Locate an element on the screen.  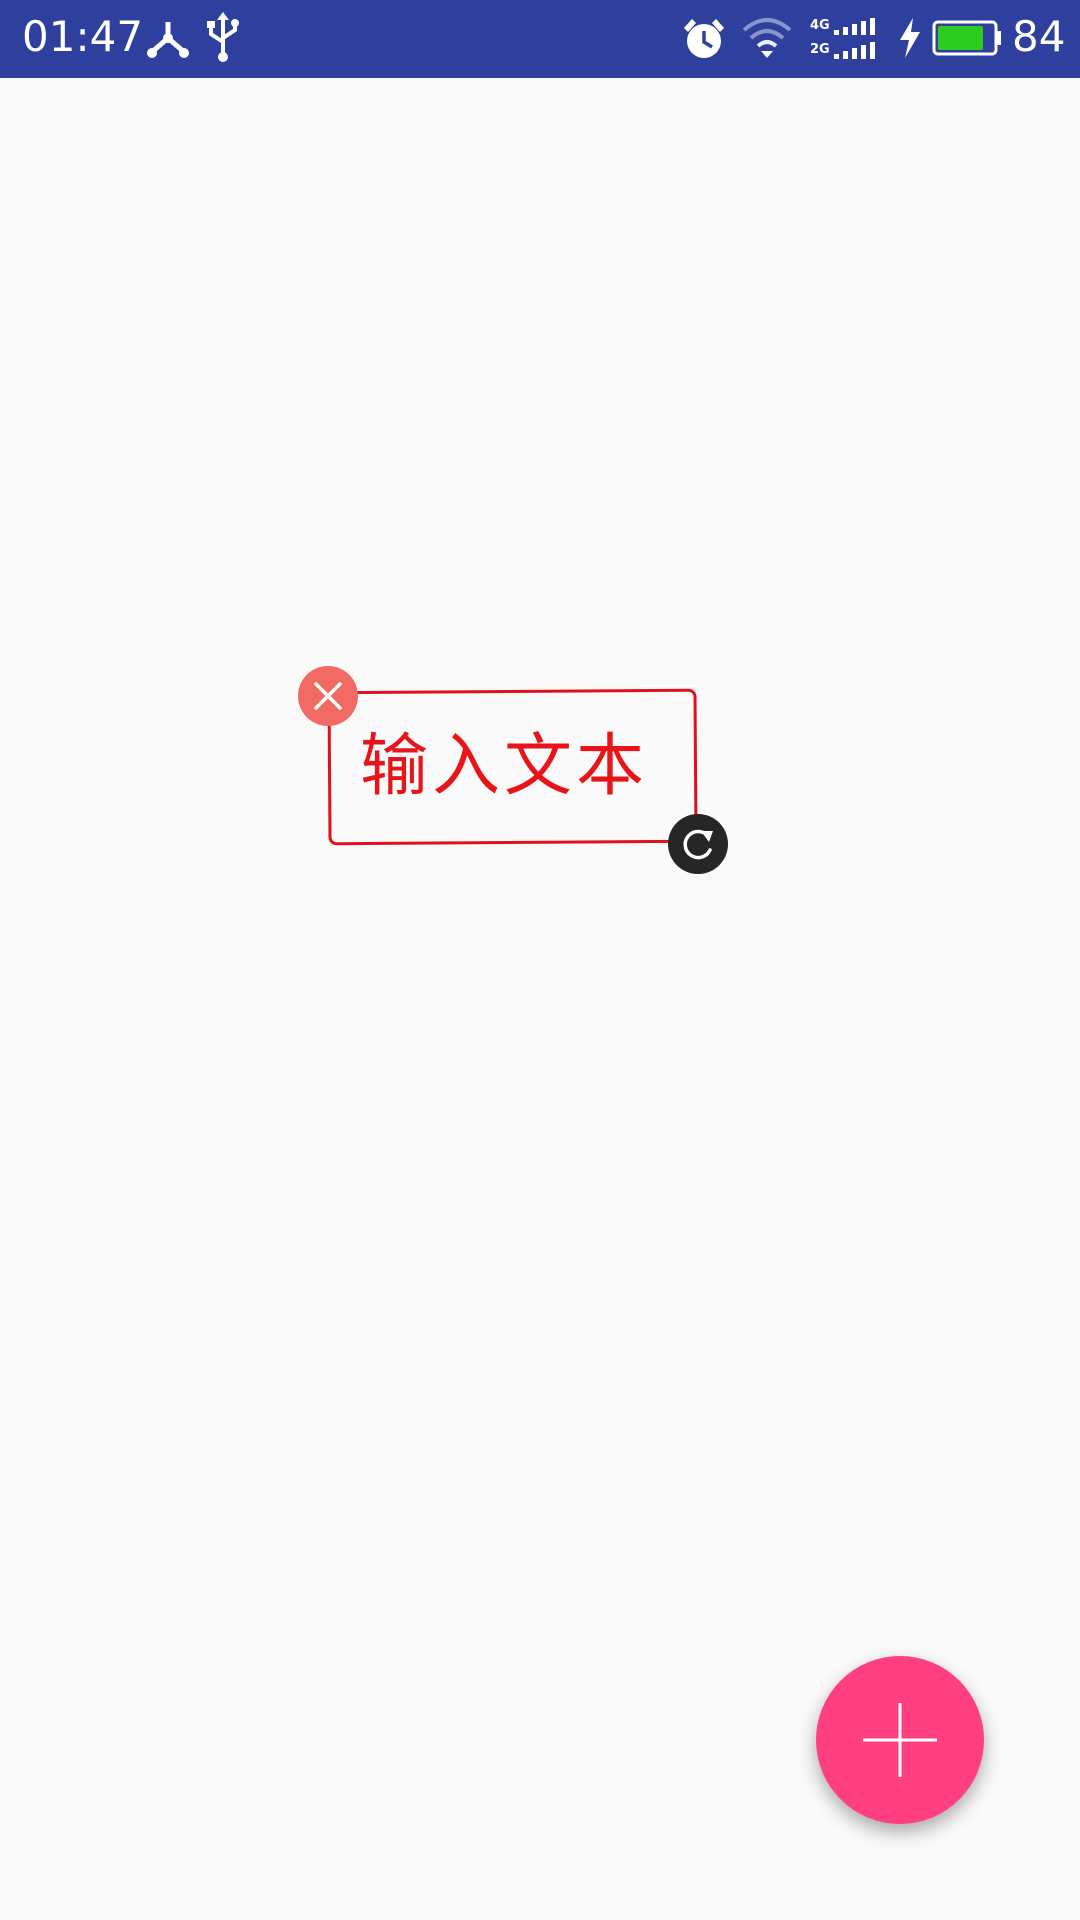
charging-icon is located at coordinates (910, 38).